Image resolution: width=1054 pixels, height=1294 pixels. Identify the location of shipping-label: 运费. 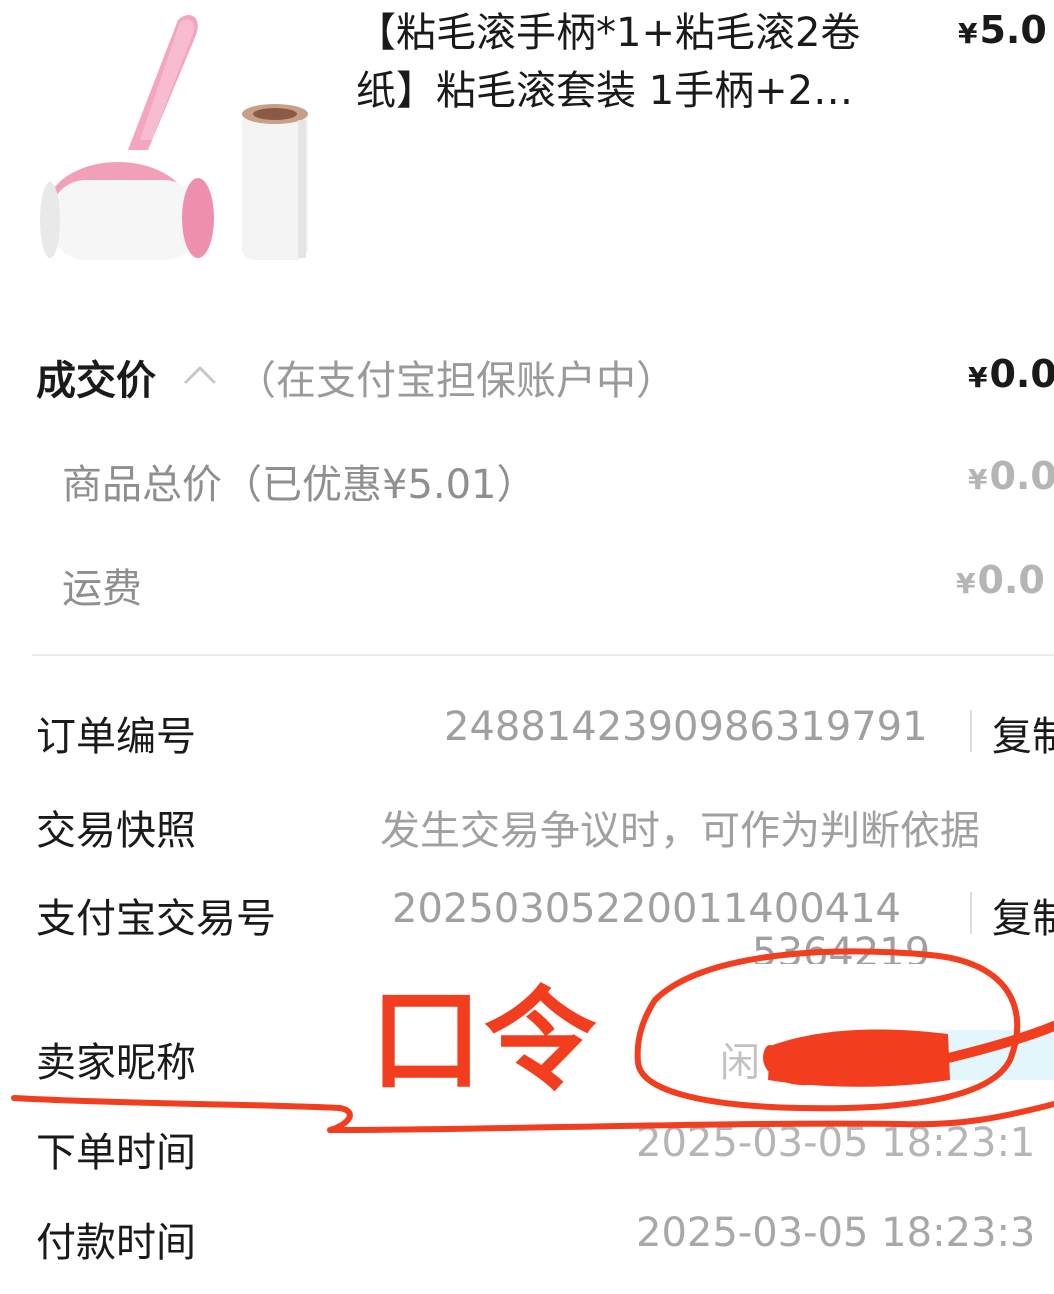
(102, 589).